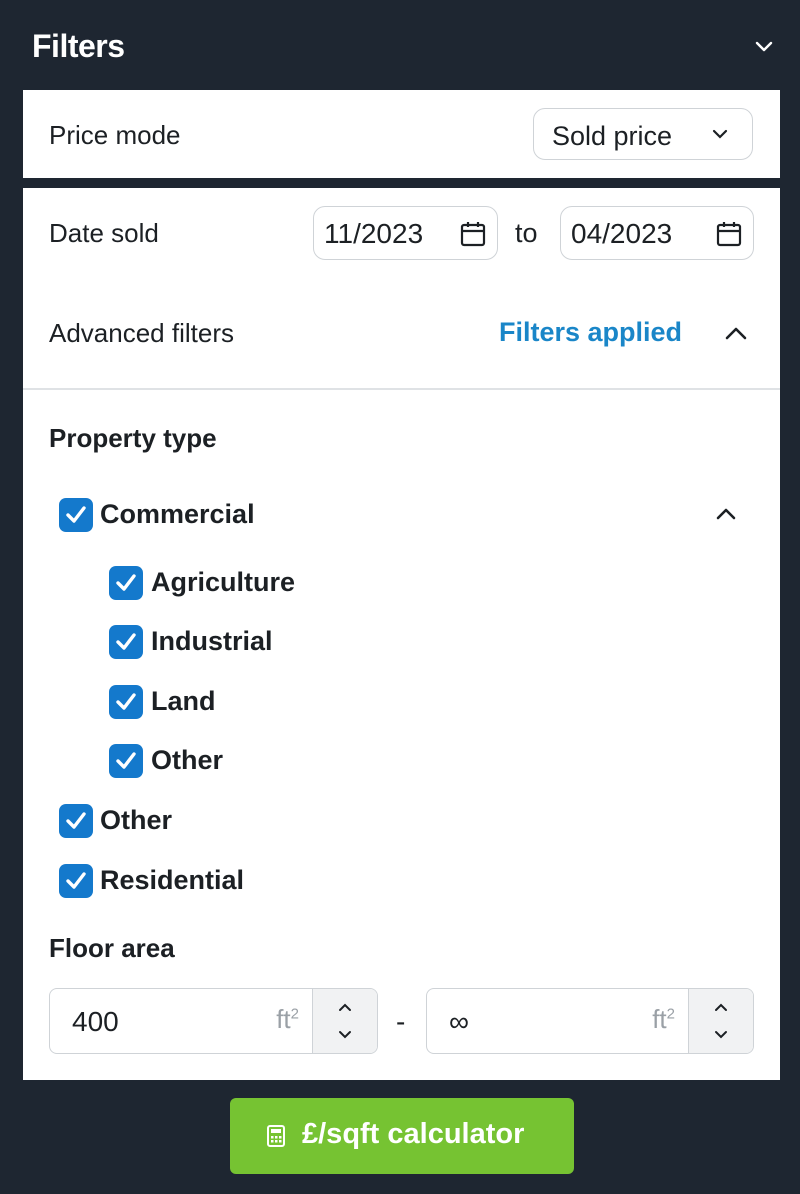  What do you see at coordinates (133, 438) in the screenshot?
I see `property-type-title: Property type` at bounding box center [133, 438].